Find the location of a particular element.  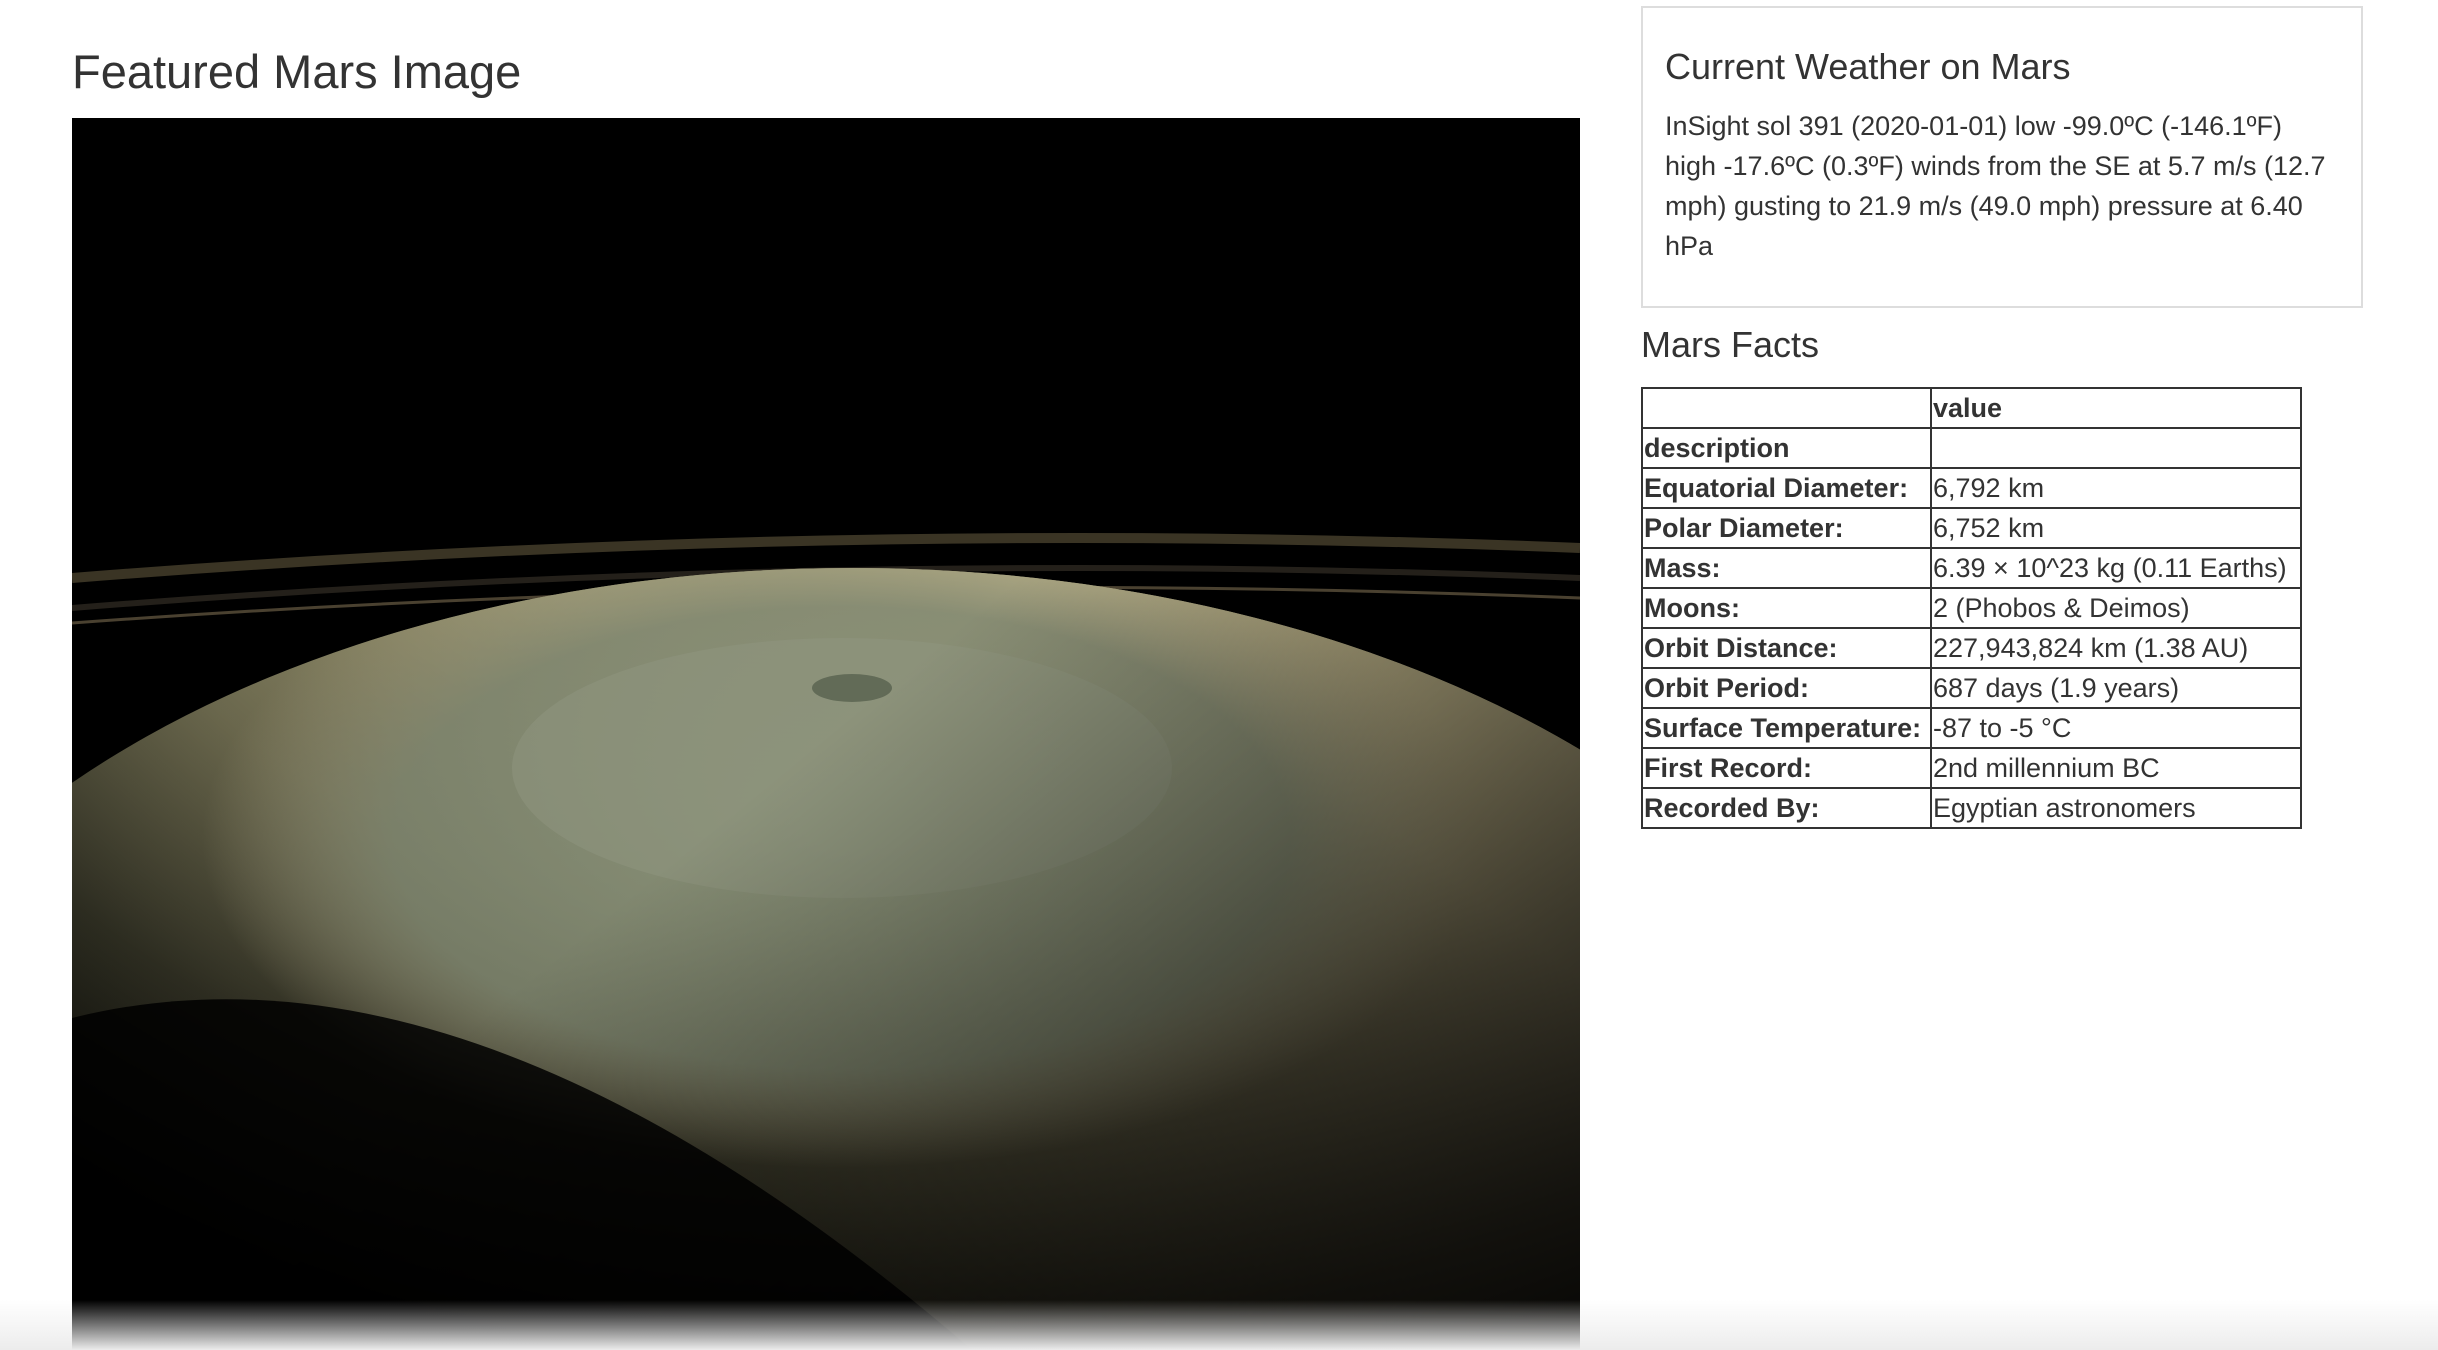

table-row: Orbit Period: 687 days (1.9 years) is located at coordinates (1971, 688).